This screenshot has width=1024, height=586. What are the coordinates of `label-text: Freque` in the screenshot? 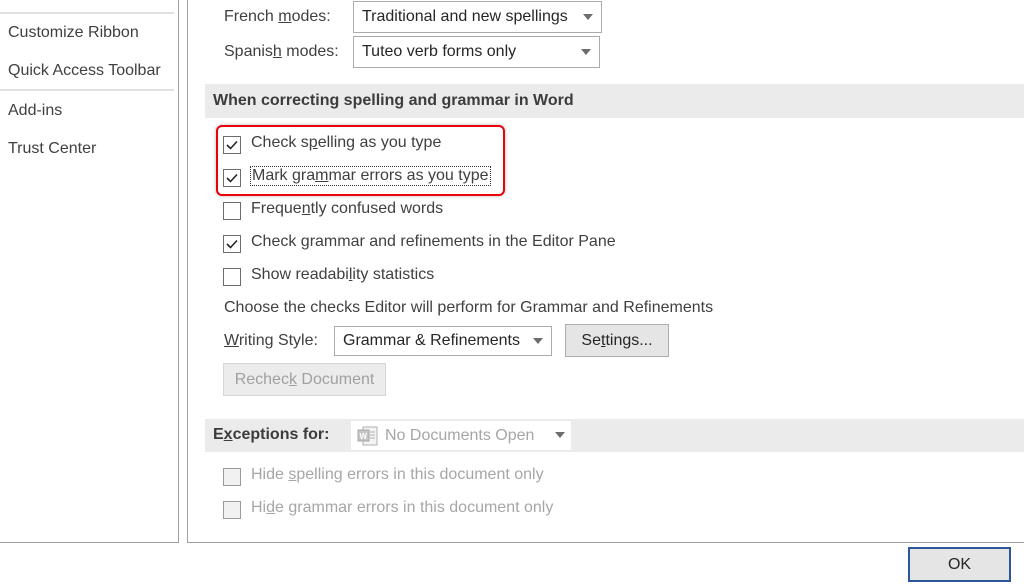 It's located at (276, 208).